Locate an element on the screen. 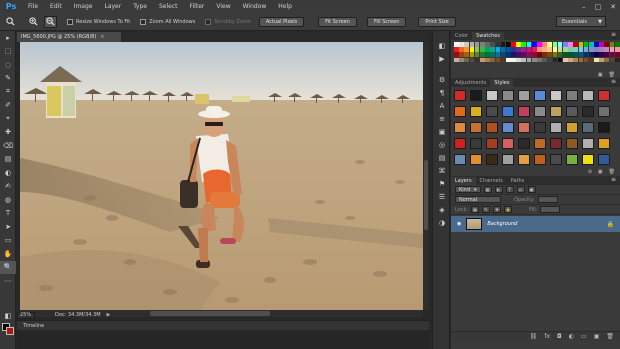 The height and width of the screenshot is (349, 620). gradient-tool-icon: ✍ is located at coordinates (8, 187).